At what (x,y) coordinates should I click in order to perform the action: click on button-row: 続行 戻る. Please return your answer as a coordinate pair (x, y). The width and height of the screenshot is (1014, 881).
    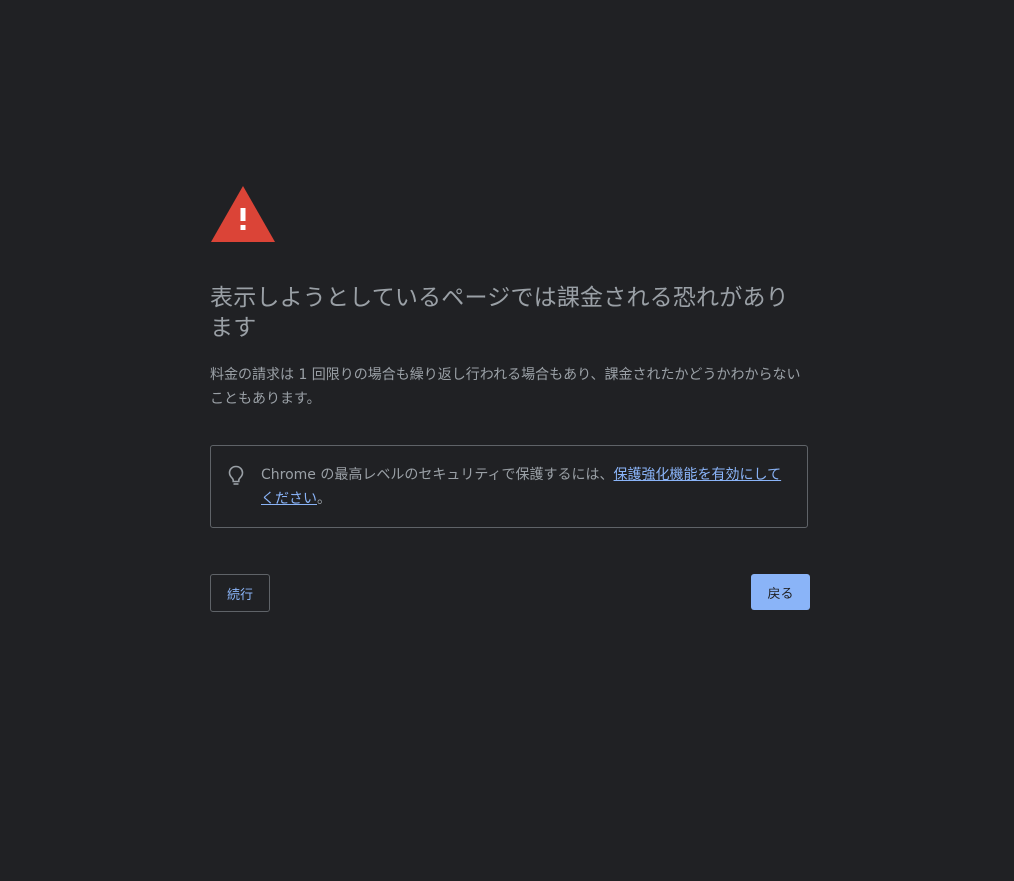
    Looking at the image, I should click on (510, 593).